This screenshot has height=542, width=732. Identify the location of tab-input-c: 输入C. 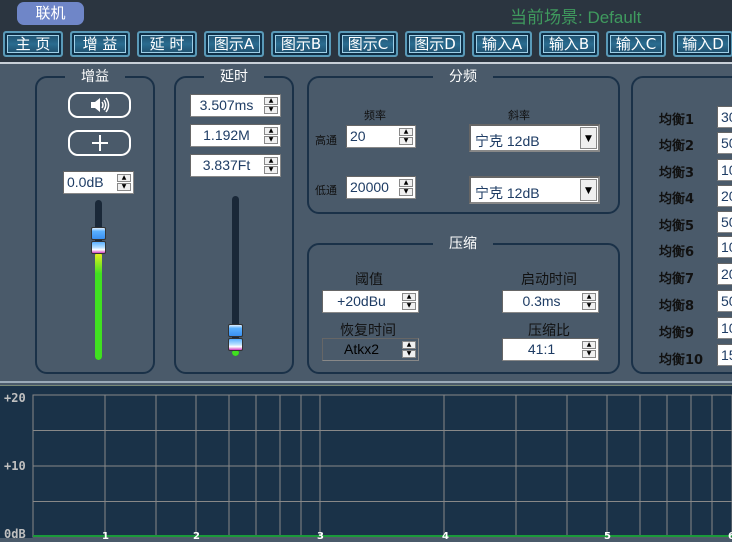
(636, 44).